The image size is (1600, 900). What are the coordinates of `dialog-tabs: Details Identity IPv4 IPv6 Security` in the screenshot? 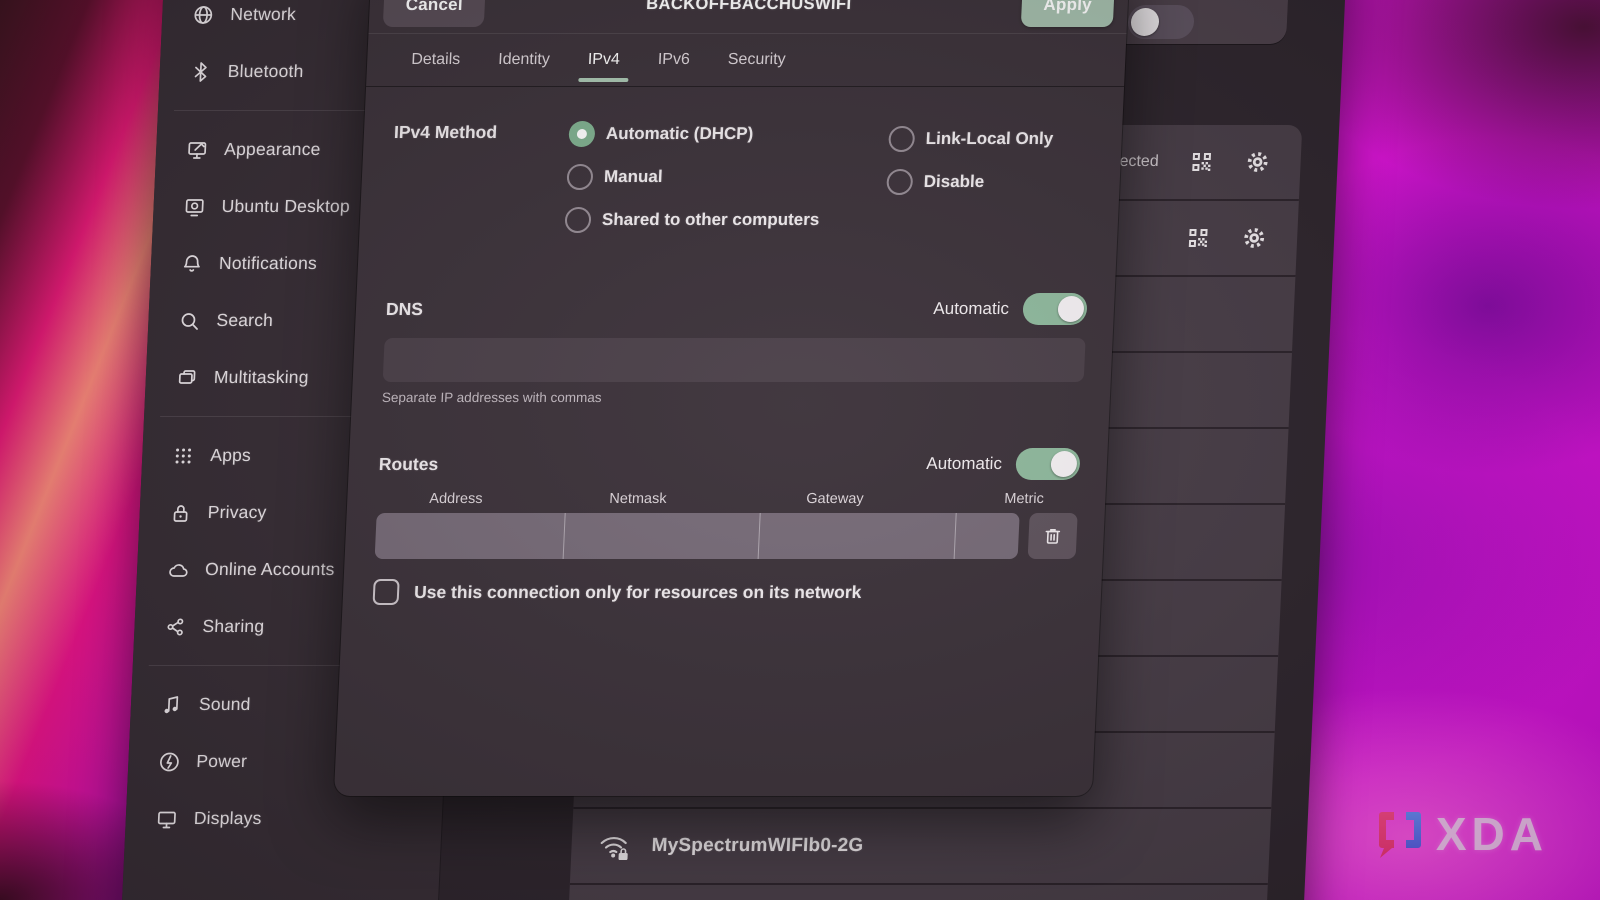 It's located at (746, 60).